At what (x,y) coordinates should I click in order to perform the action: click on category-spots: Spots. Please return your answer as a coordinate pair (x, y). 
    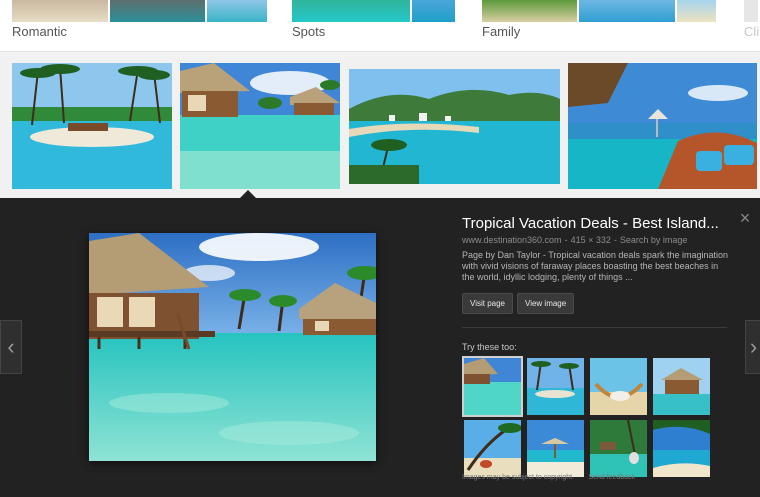
    Looking at the image, I should click on (373, 26).